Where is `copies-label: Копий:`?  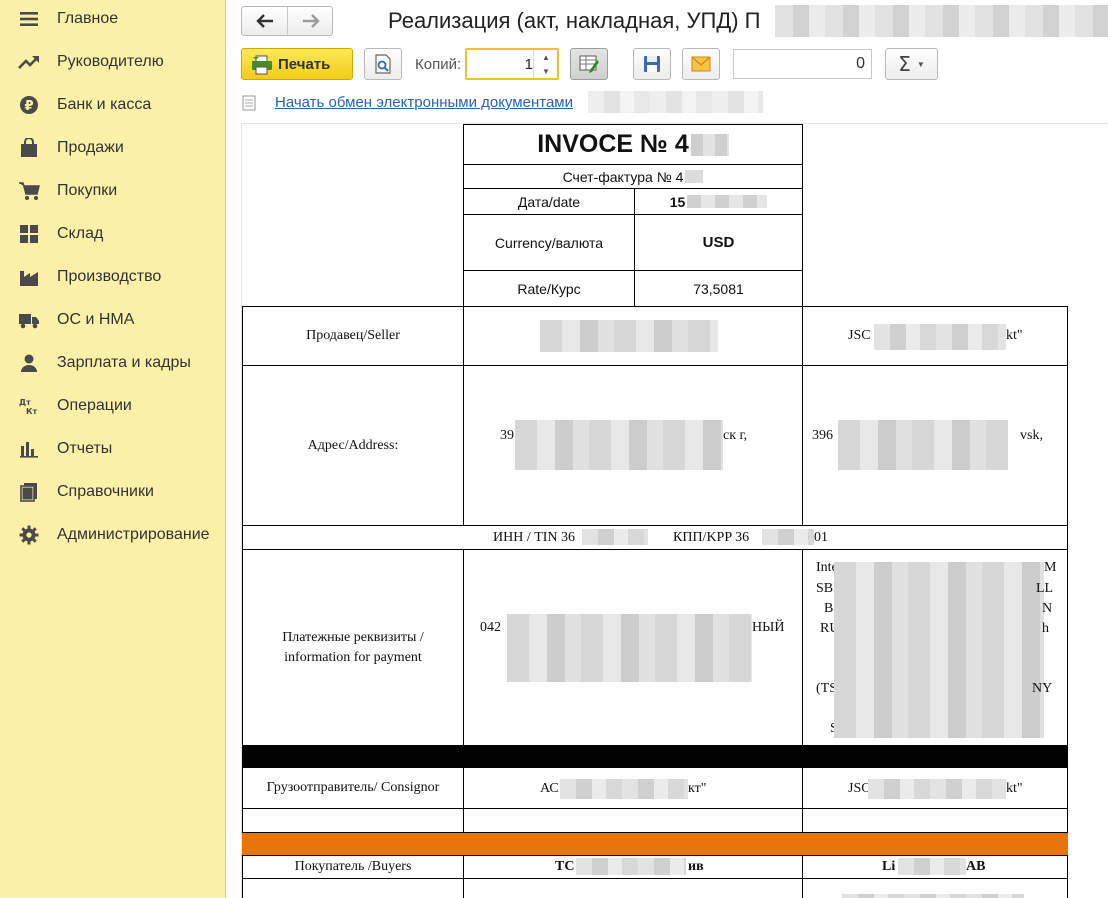 copies-label: Копий: is located at coordinates (438, 64).